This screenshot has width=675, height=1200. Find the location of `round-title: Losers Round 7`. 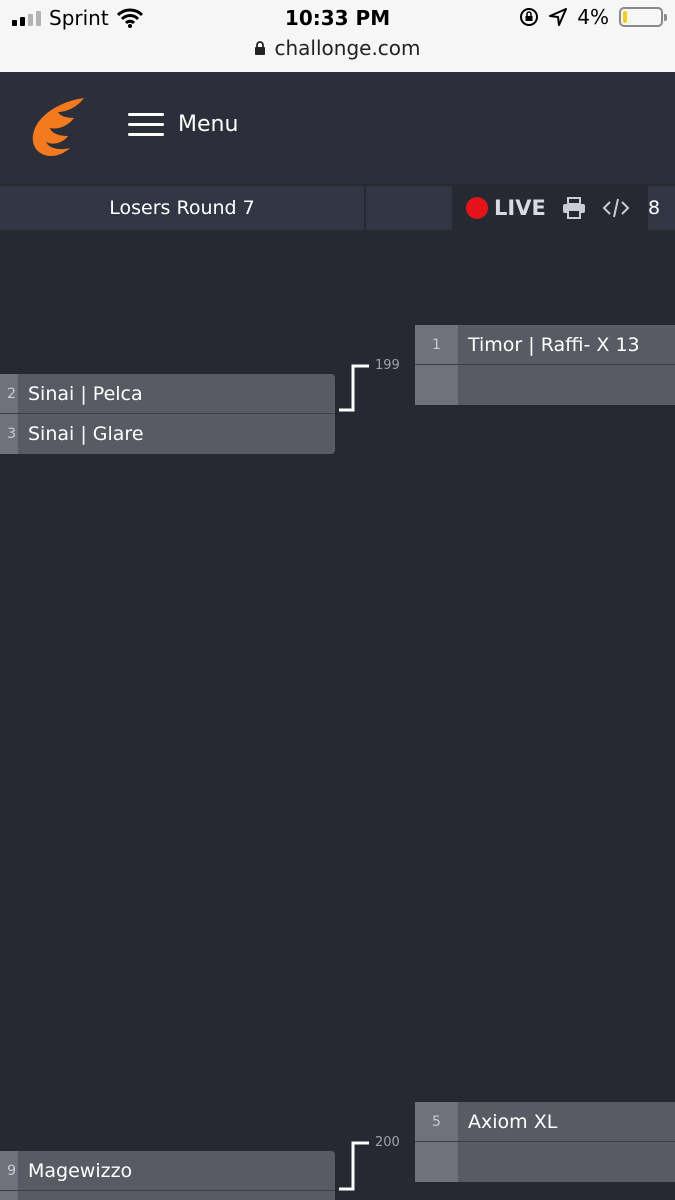

round-title: Losers Round 7 is located at coordinates (183, 208).